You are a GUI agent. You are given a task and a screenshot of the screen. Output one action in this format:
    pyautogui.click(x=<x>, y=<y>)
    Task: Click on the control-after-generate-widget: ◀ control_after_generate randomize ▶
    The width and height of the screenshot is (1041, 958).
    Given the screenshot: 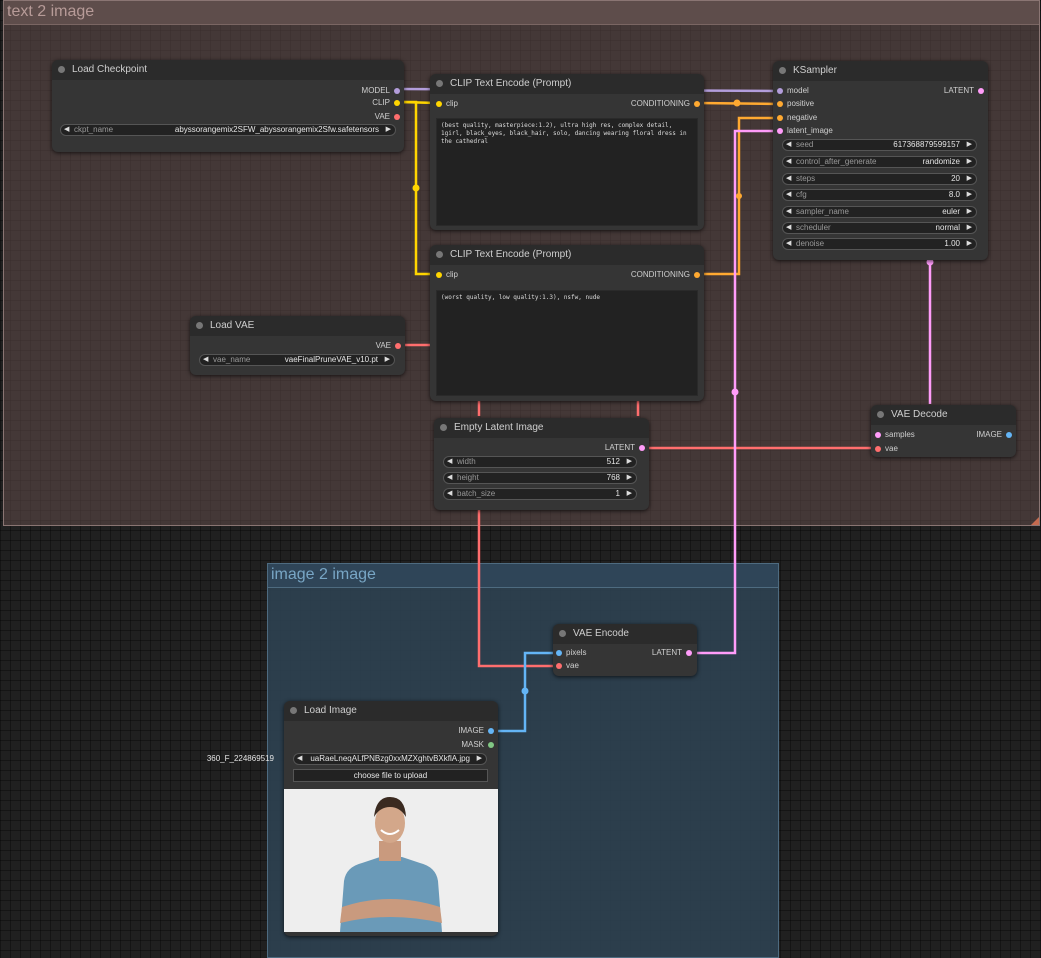 What is the action you would take?
    pyautogui.click(x=879, y=162)
    